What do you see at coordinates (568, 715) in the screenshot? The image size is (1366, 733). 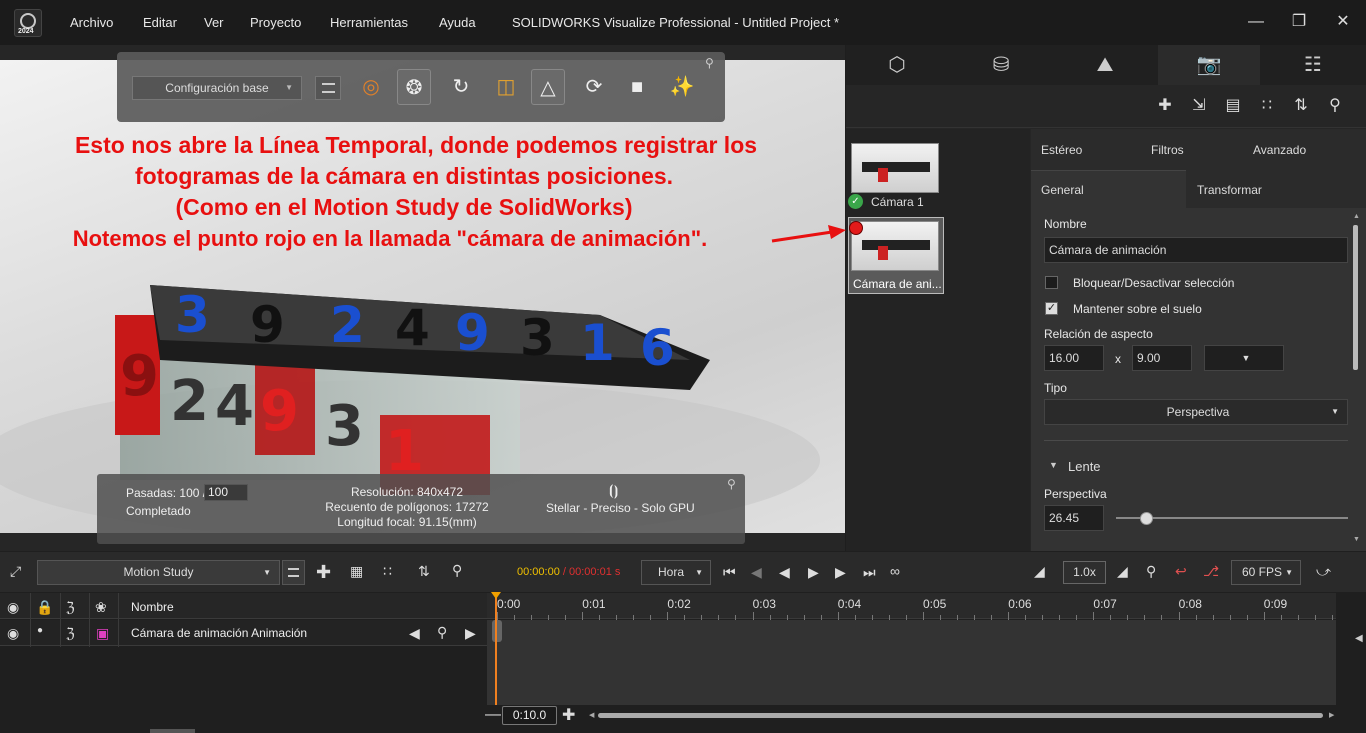 I see `zoom-in-icon: ✚` at bounding box center [568, 715].